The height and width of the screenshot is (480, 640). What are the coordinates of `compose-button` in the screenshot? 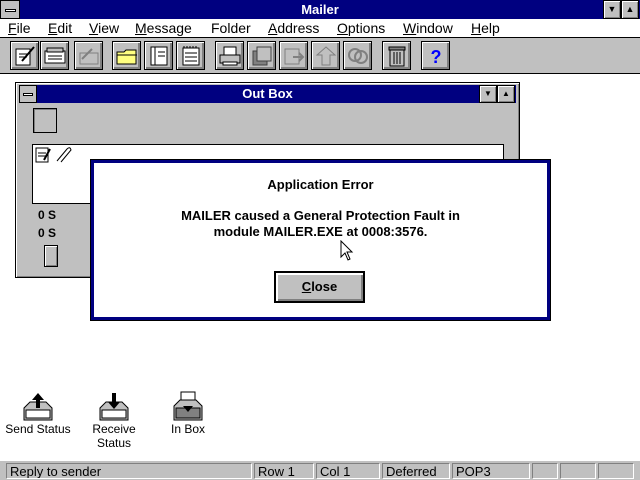 It's located at (24, 55).